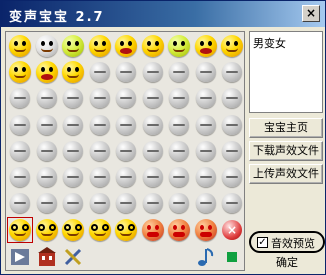  Describe the element at coordinates (163, 14) in the screenshot. I see `title-bar: 变声宝宝 2.7 ×` at that location.